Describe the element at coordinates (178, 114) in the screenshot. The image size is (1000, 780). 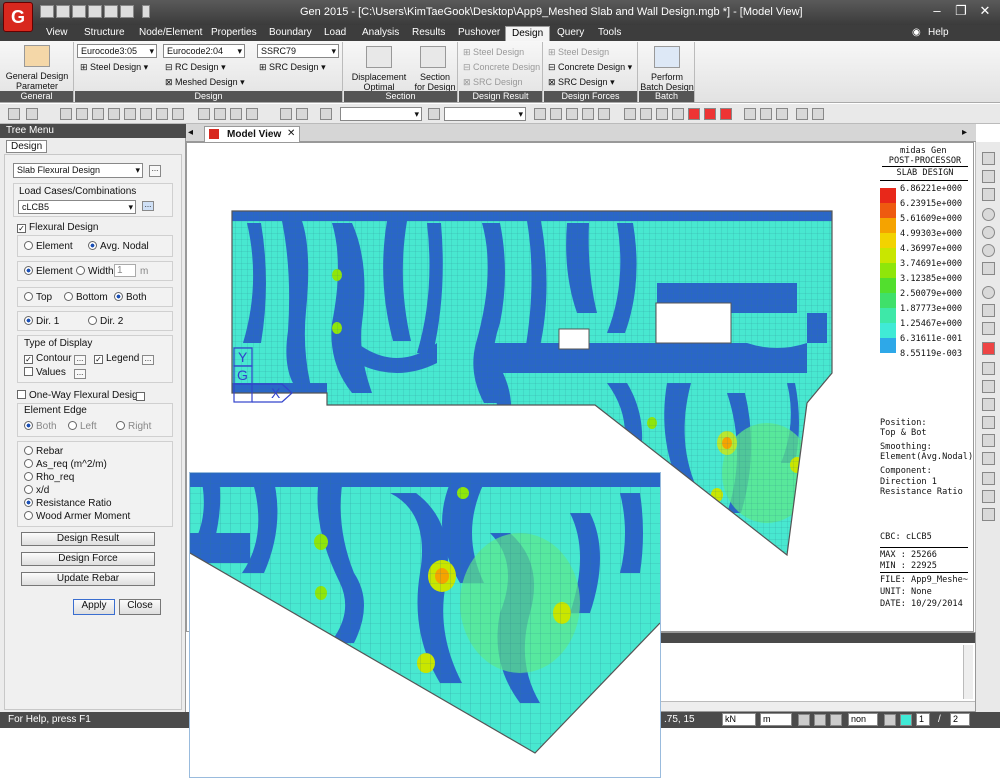
I see `unselect-icon` at that location.